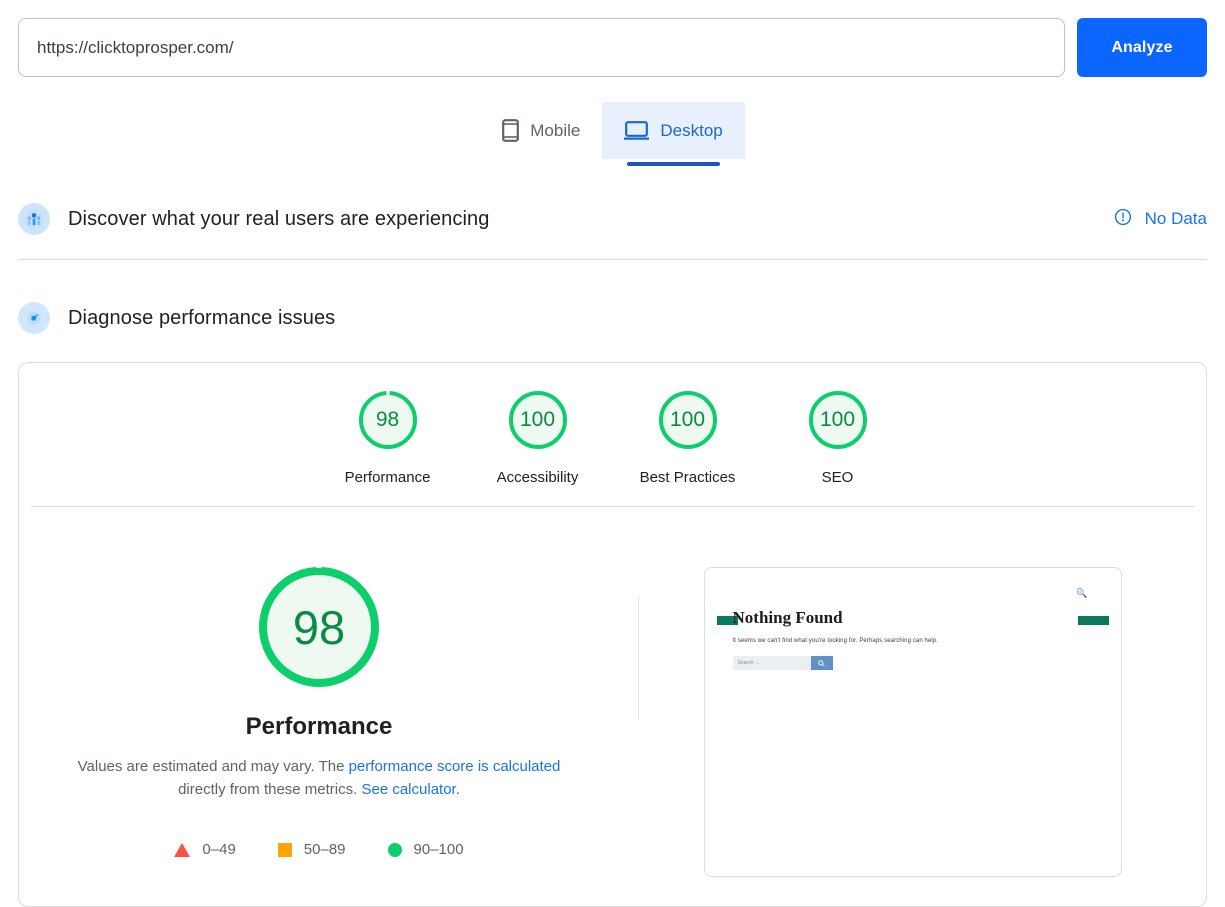  I want to click on performance-score-link: performance score is calculated, so click(455, 766).